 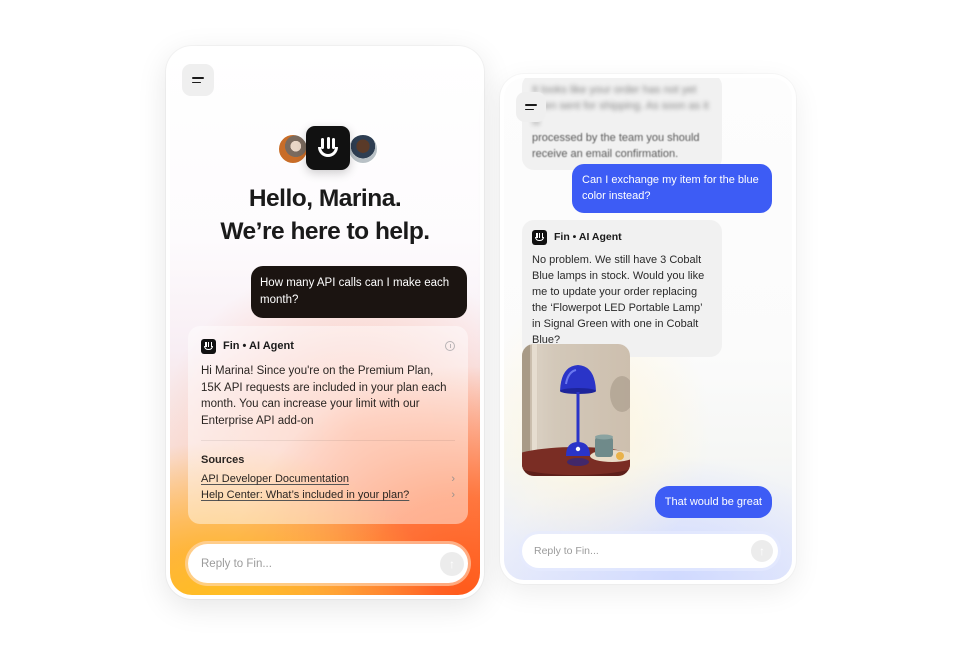 What do you see at coordinates (325, 231) in the screenshot?
I see `greeting-line-2: We’re here to help.` at bounding box center [325, 231].